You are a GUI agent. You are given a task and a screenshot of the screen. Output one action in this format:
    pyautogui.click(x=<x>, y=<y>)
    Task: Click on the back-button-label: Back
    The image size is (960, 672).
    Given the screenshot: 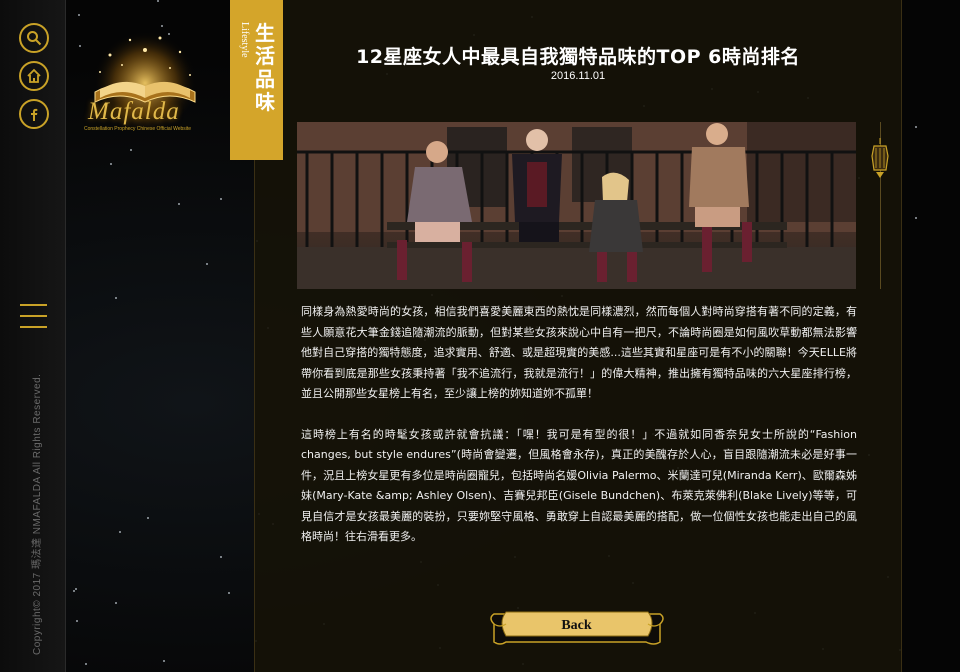 What is the action you would take?
    pyautogui.click(x=576, y=625)
    